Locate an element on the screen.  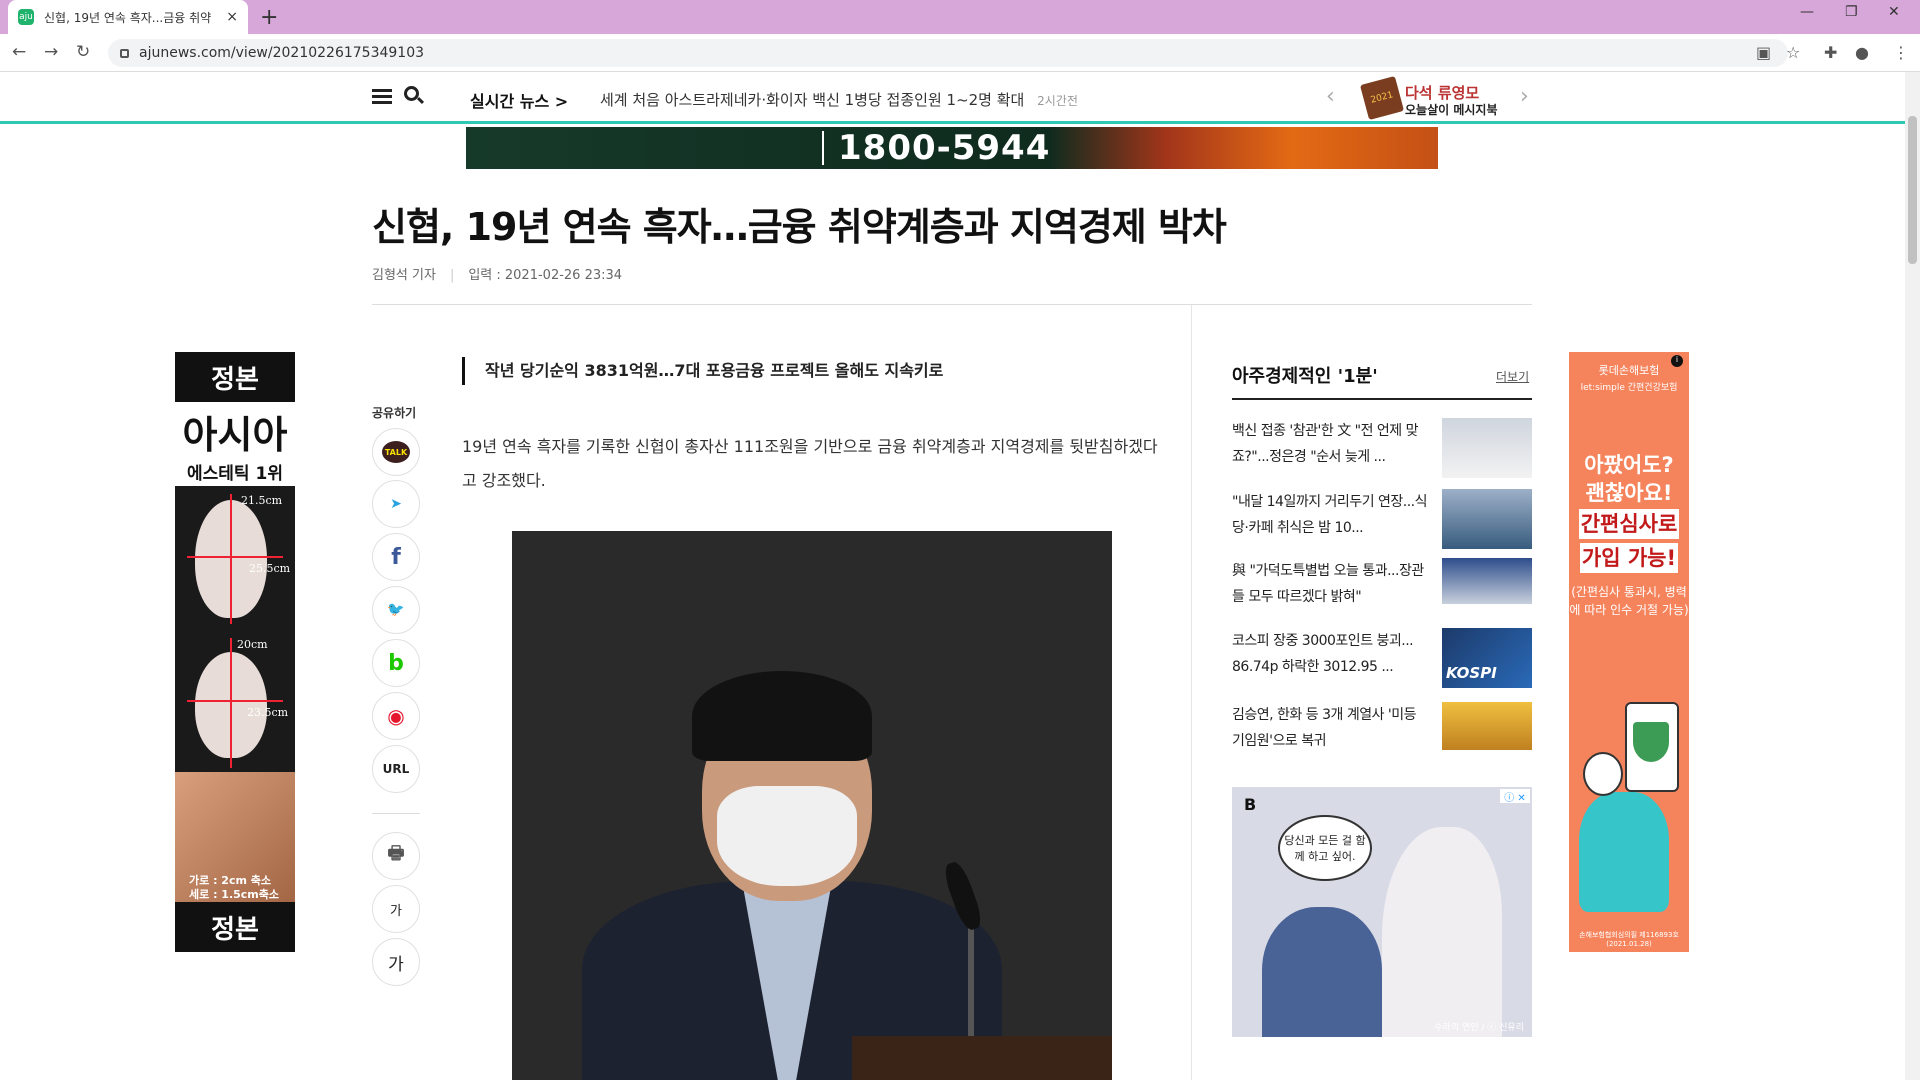
maximize-icon: ❐ is located at coordinates (1851, 12).